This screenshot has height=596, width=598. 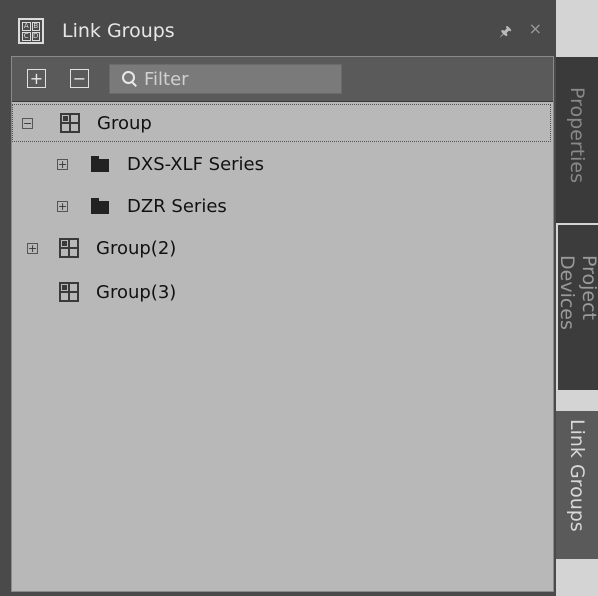 I want to click on tree-item-label: DXS-XLF Series, so click(x=196, y=164).